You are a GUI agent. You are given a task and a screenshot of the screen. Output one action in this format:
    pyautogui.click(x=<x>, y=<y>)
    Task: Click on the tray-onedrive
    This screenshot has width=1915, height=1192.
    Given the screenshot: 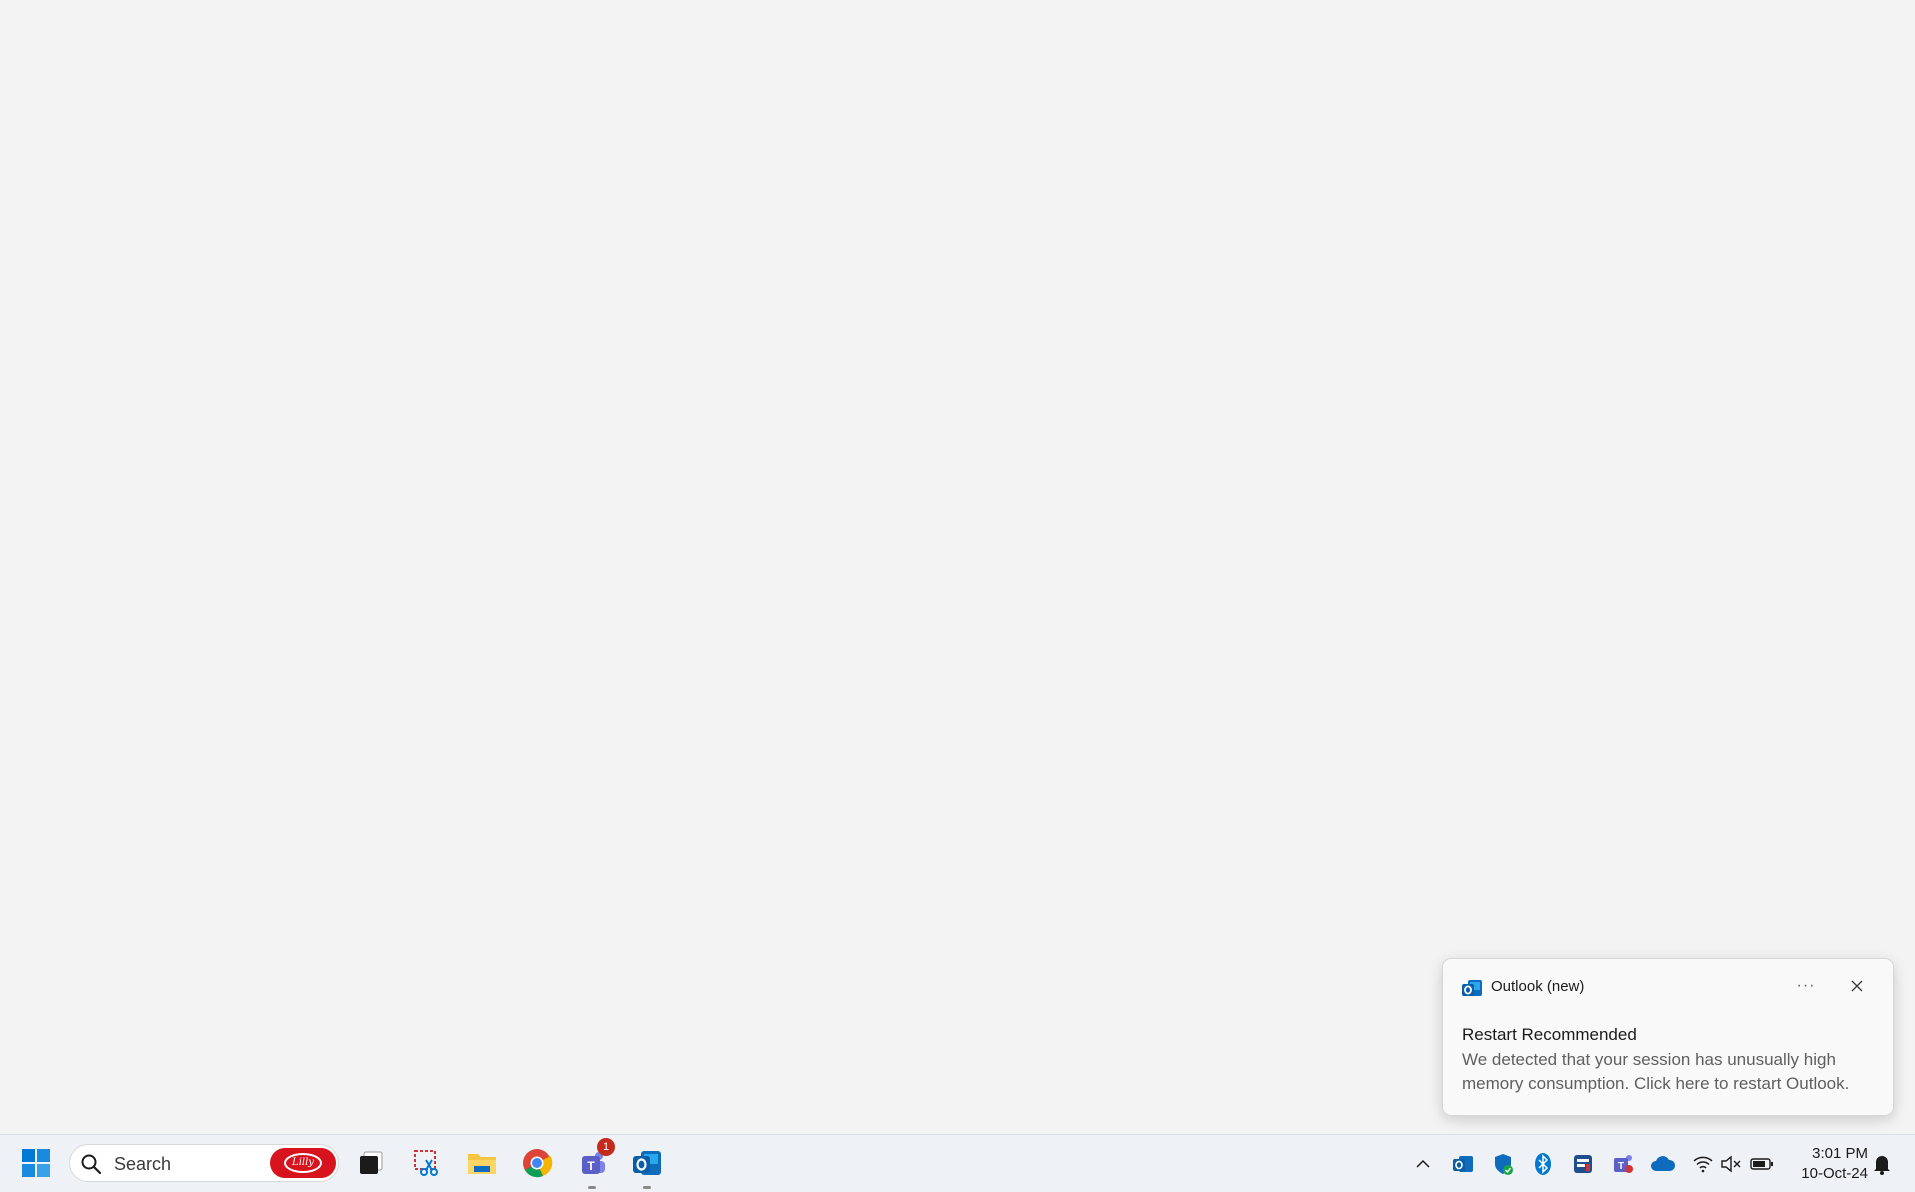 What is the action you would take?
    pyautogui.click(x=1663, y=1164)
    